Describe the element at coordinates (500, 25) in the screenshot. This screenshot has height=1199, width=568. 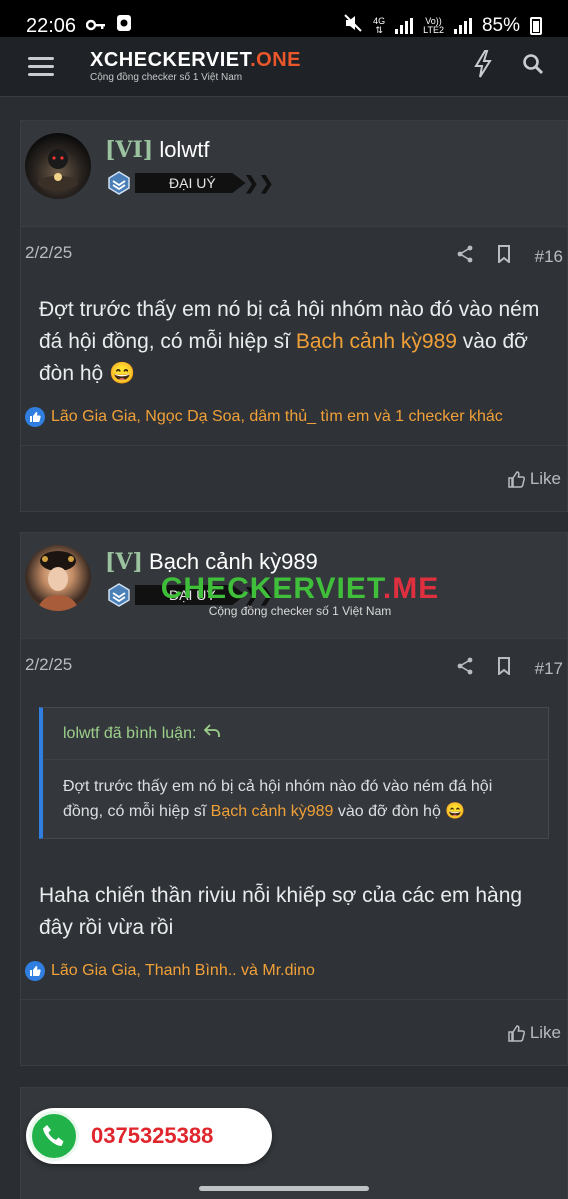
I see `battery-percent: 85%` at that location.